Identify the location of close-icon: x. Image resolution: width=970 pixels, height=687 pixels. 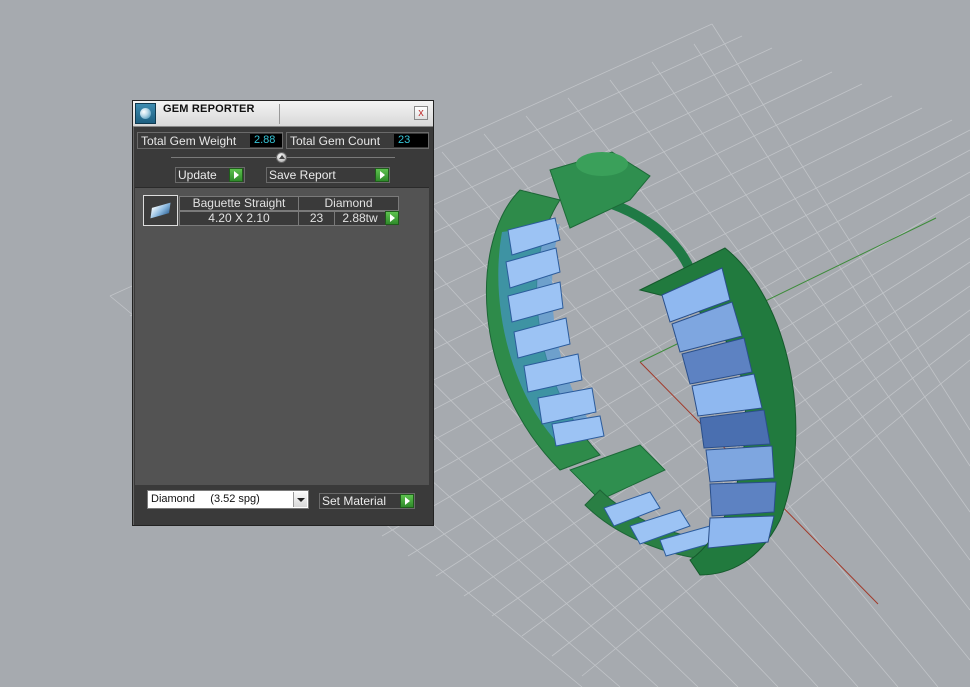
(421, 113).